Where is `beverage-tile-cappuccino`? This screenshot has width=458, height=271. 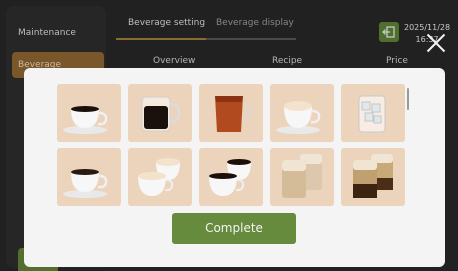
beverage-tile-cappuccino is located at coordinates (302, 113).